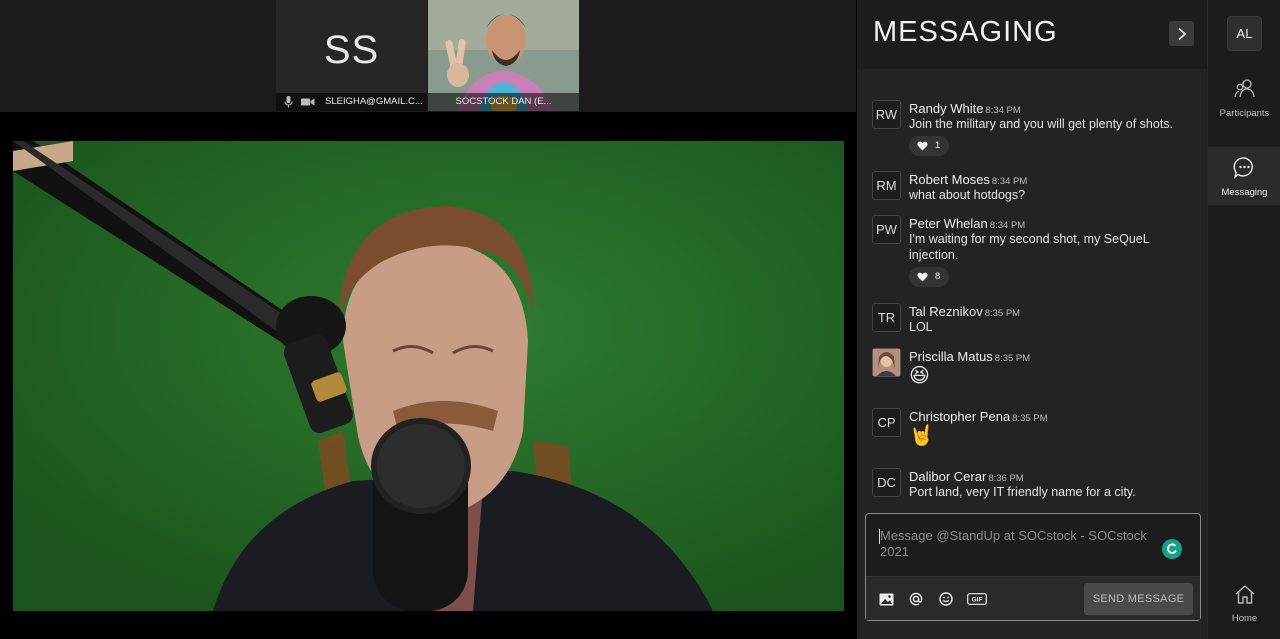  I want to click on message-author: Tal Reznikov, so click(946, 311).